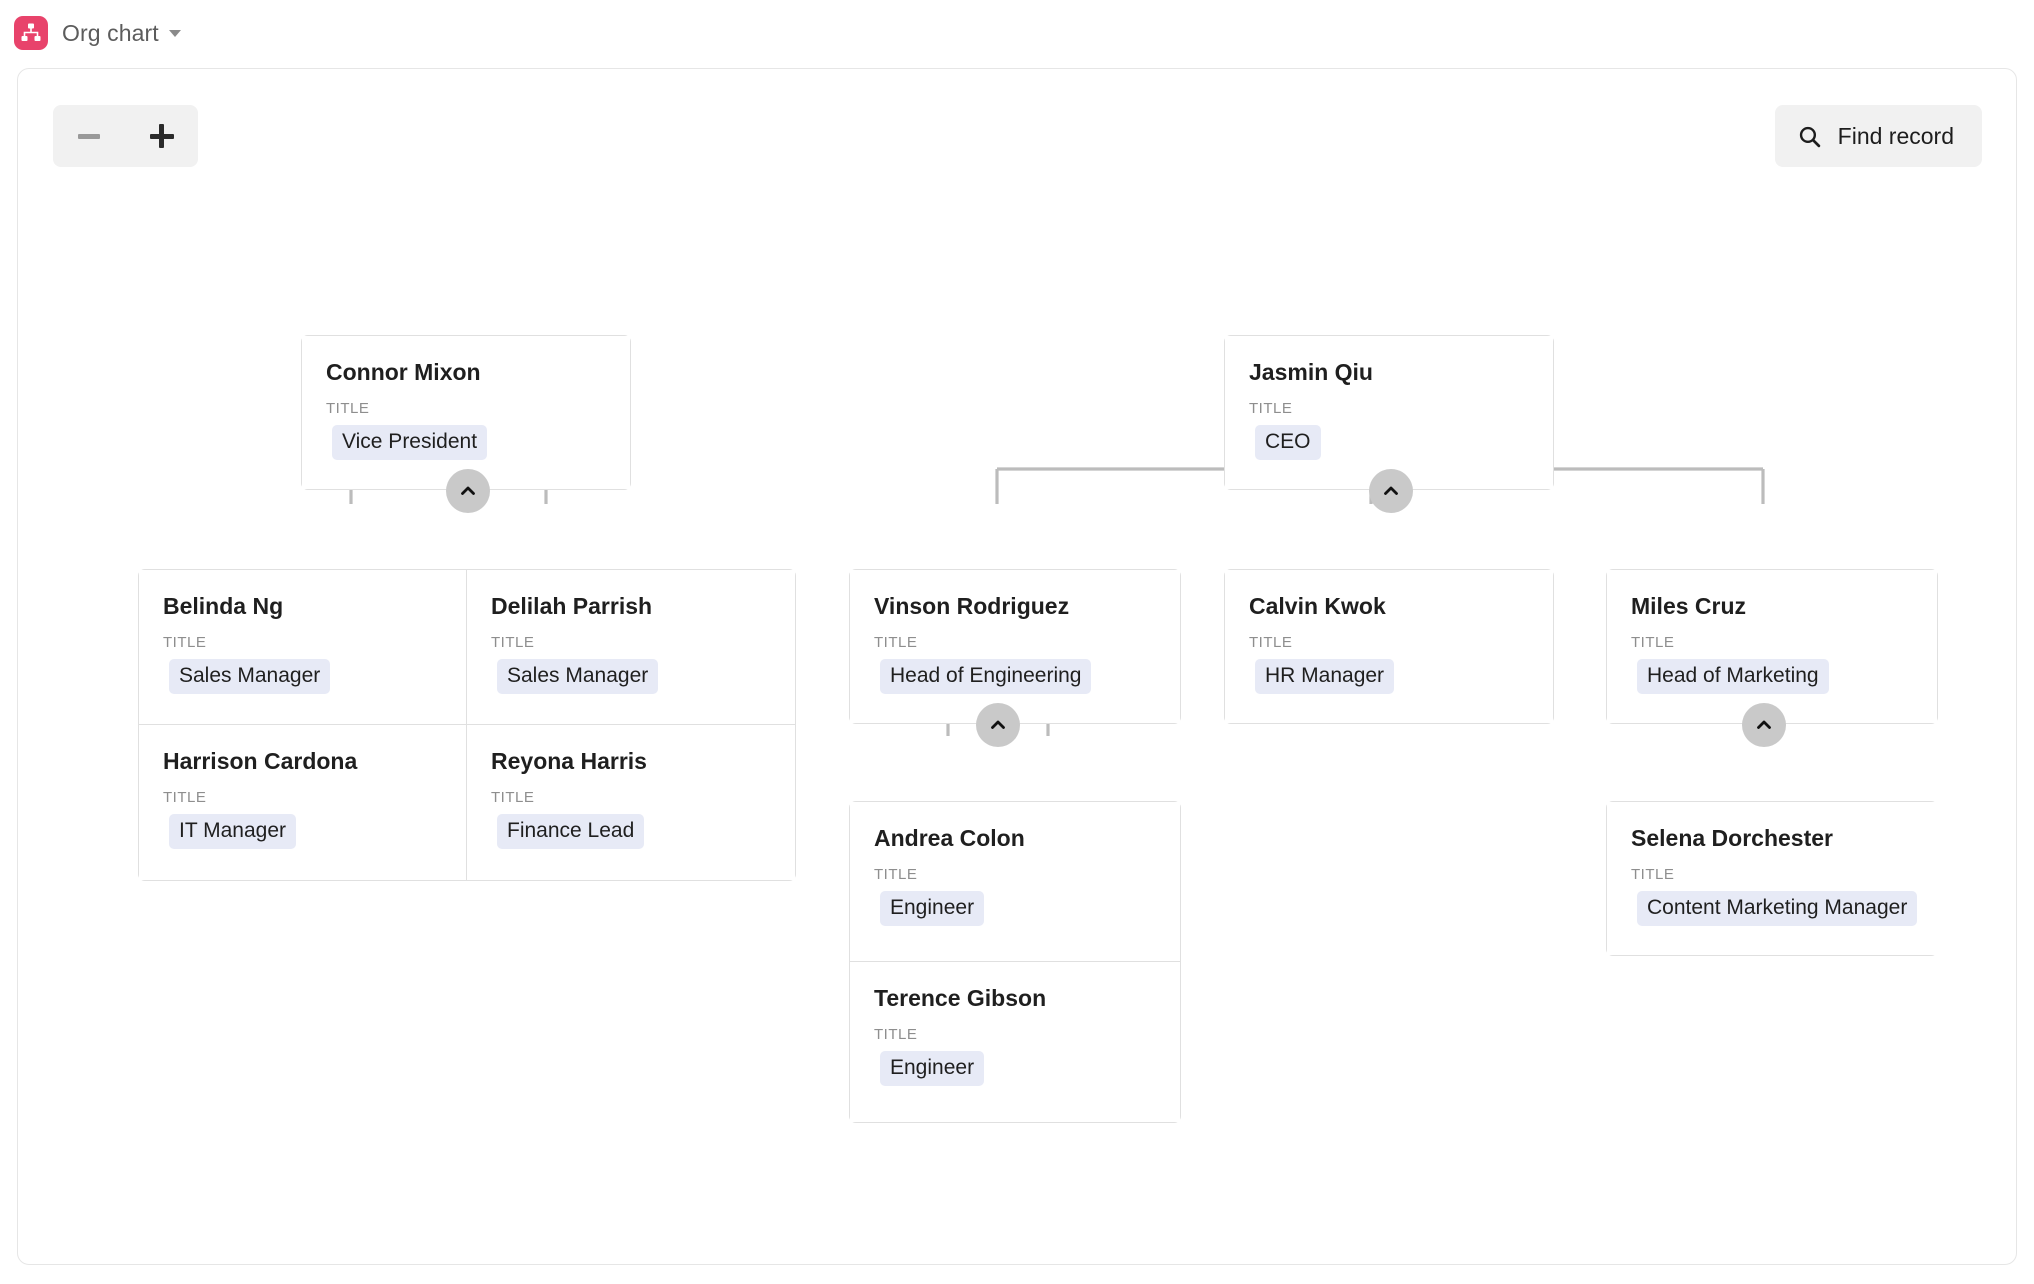  What do you see at coordinates (410, 442) in the screenshot?
I see `person-title-pill: Vice President` at bounding box center [410, 442].